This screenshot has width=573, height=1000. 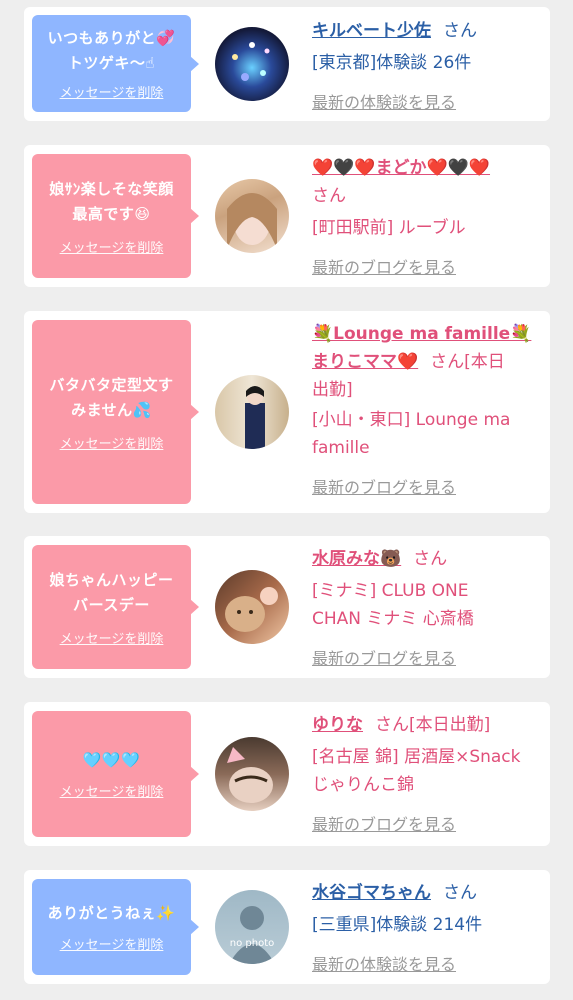 I want to click on message-line: ありがとうねぇ✨, so click(x=111, y=913).